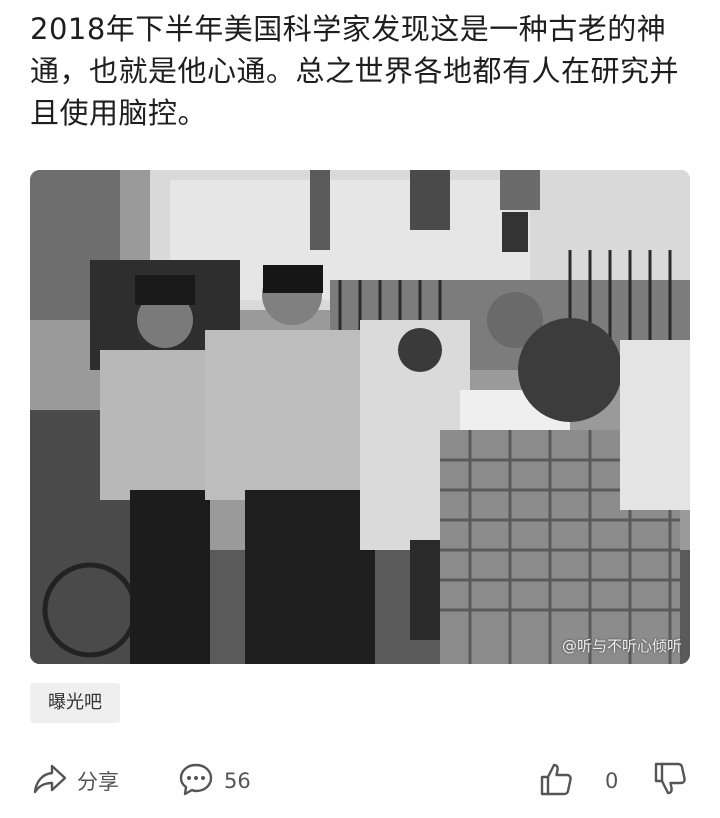 The height and width of the screenshot is (818, 720). What do you see at coordinates (621, 646) in the screenshot?
I see `image-watermark: @听与不听心倾听` at bounding box center [621, 646].